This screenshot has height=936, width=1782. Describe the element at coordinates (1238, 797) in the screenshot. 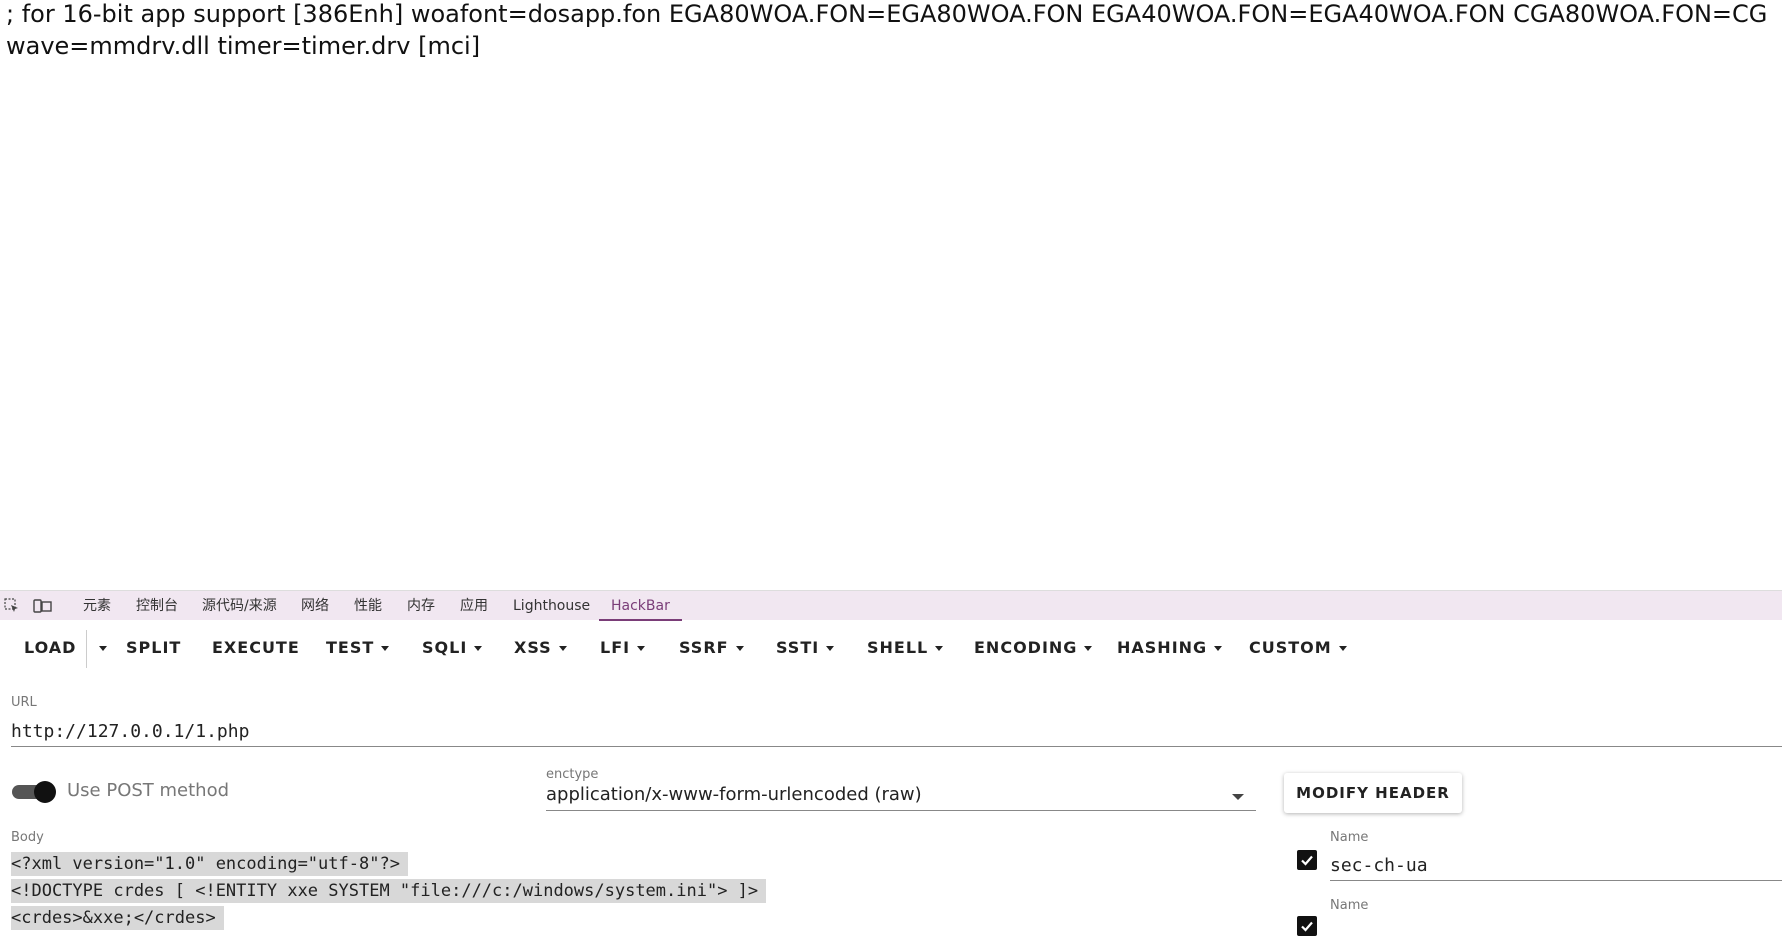

I see `dropdown-arrow-icon` at that location.